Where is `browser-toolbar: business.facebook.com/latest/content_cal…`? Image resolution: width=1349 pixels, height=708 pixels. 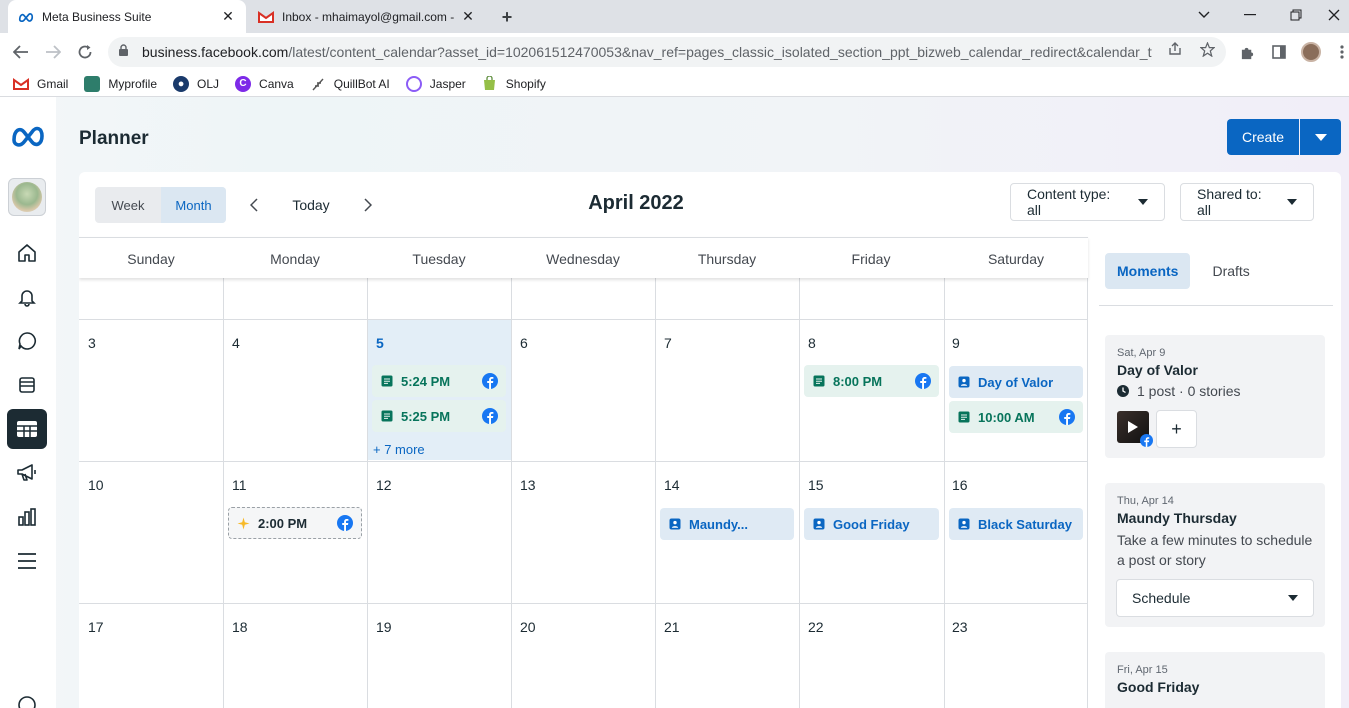 browser-toolbar: business.facebook.com/latest/content_cal… is located at coordinates (674, 52).